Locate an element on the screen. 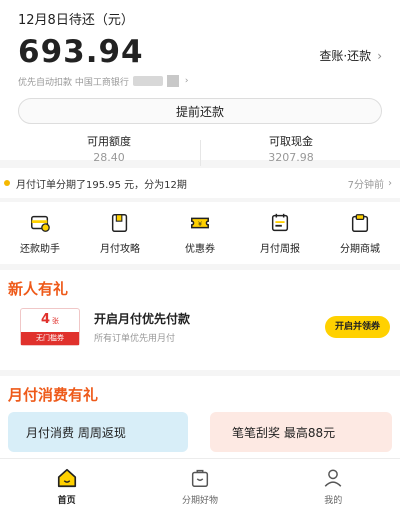  coupon-badge: 4张 无门槛券 is located at coordinates (50, 327).